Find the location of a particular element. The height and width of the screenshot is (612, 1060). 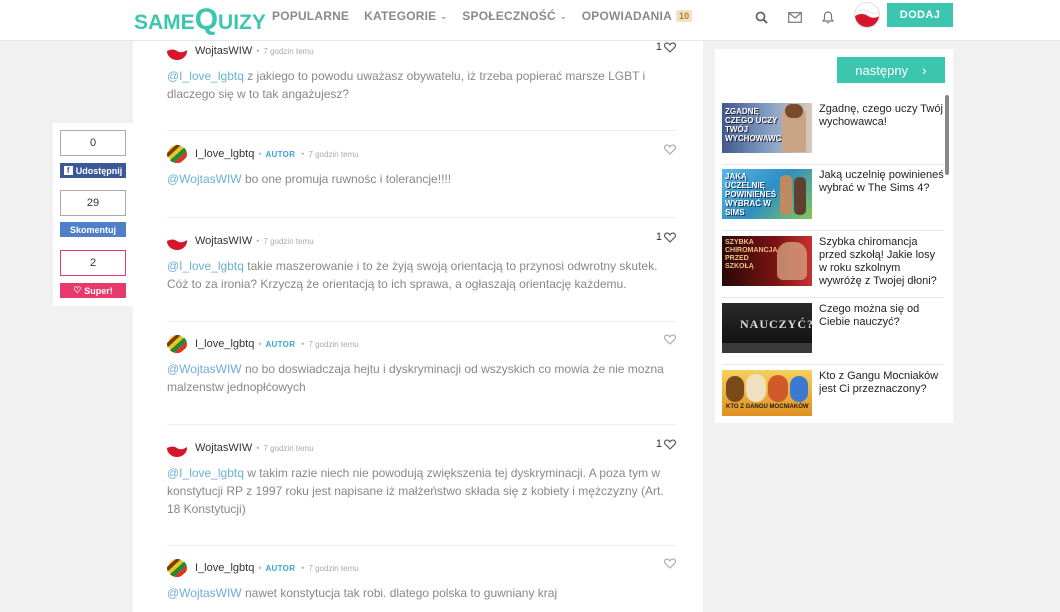

comment-button: Skomentuj is located at coordinates (93, 229).